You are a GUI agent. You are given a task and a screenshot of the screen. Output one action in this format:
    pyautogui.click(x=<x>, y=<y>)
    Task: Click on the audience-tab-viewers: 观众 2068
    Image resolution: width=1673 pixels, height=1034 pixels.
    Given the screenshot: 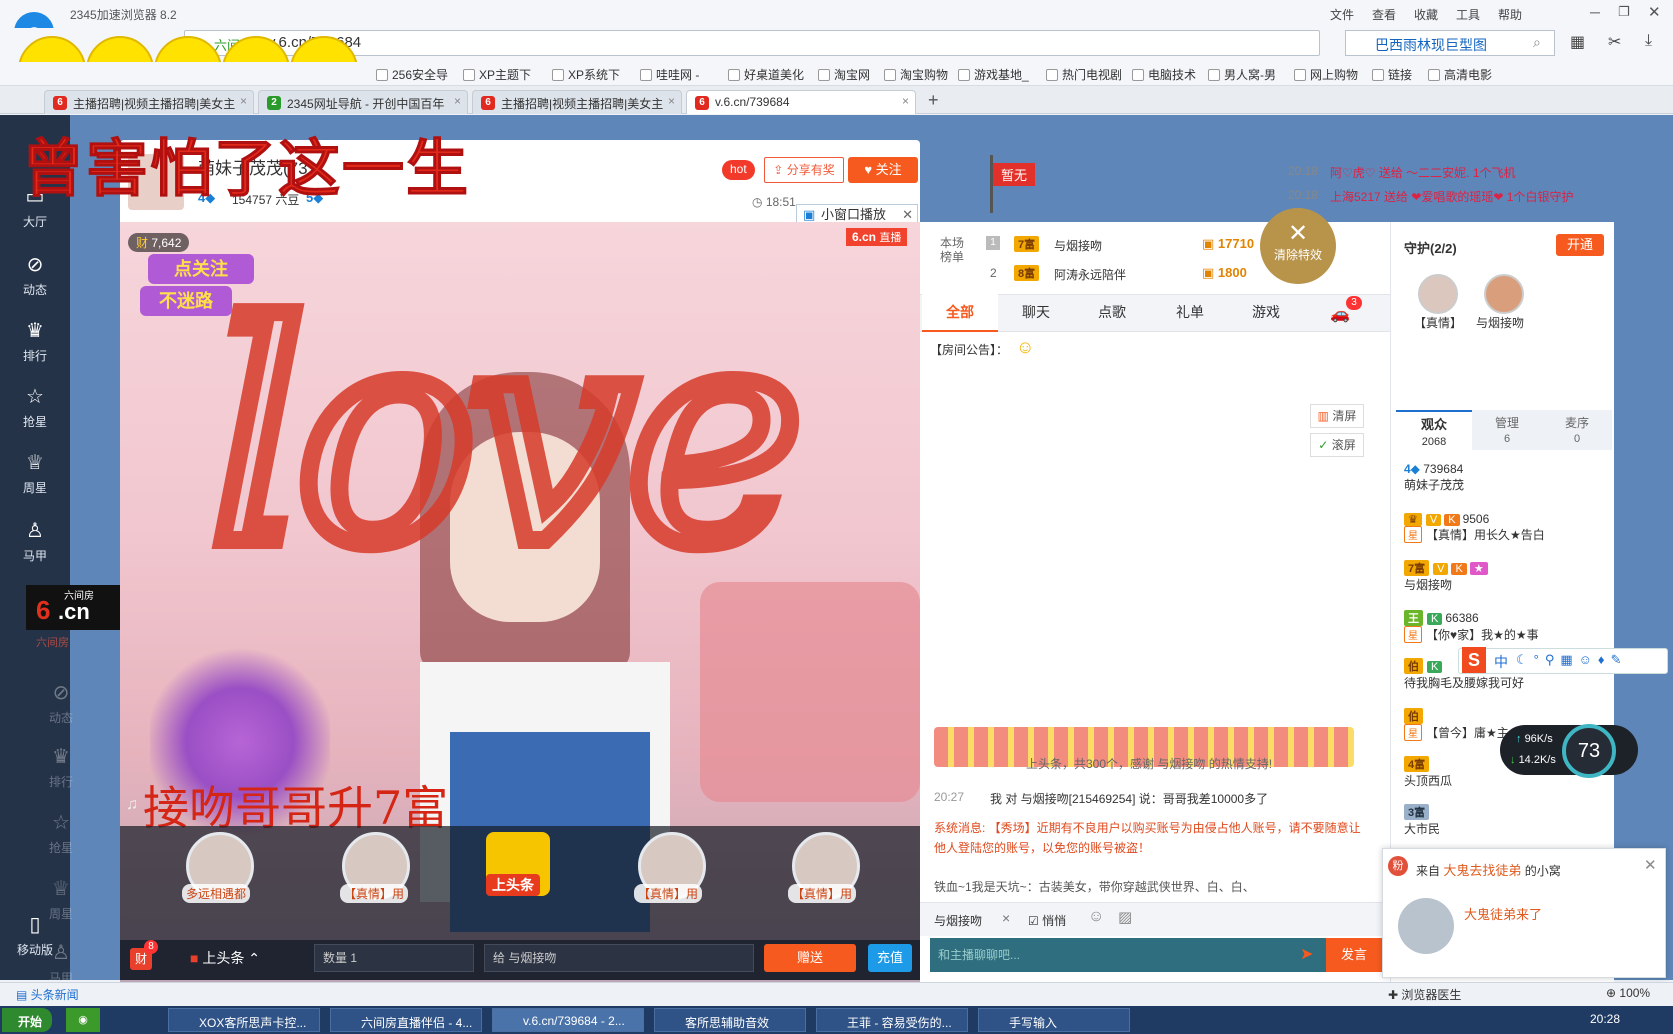 What is the action you would take?
    pyautogui.click(x=1434, y=431)
    